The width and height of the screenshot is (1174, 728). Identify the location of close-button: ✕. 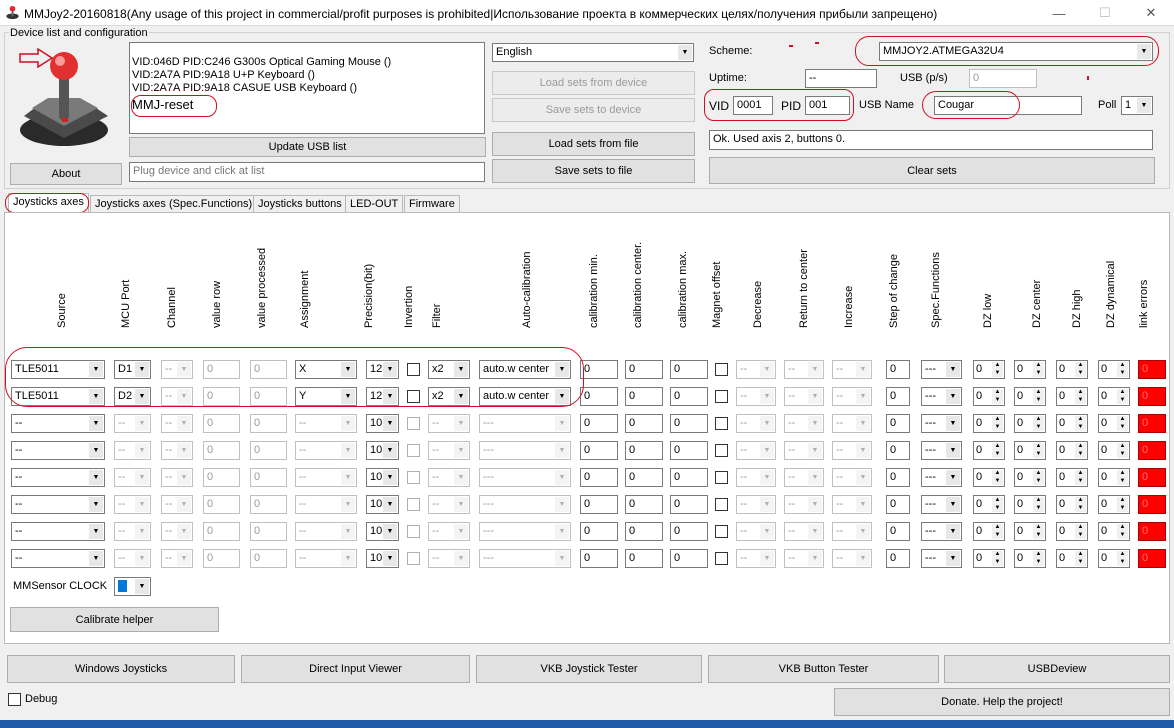
(1151, 13).